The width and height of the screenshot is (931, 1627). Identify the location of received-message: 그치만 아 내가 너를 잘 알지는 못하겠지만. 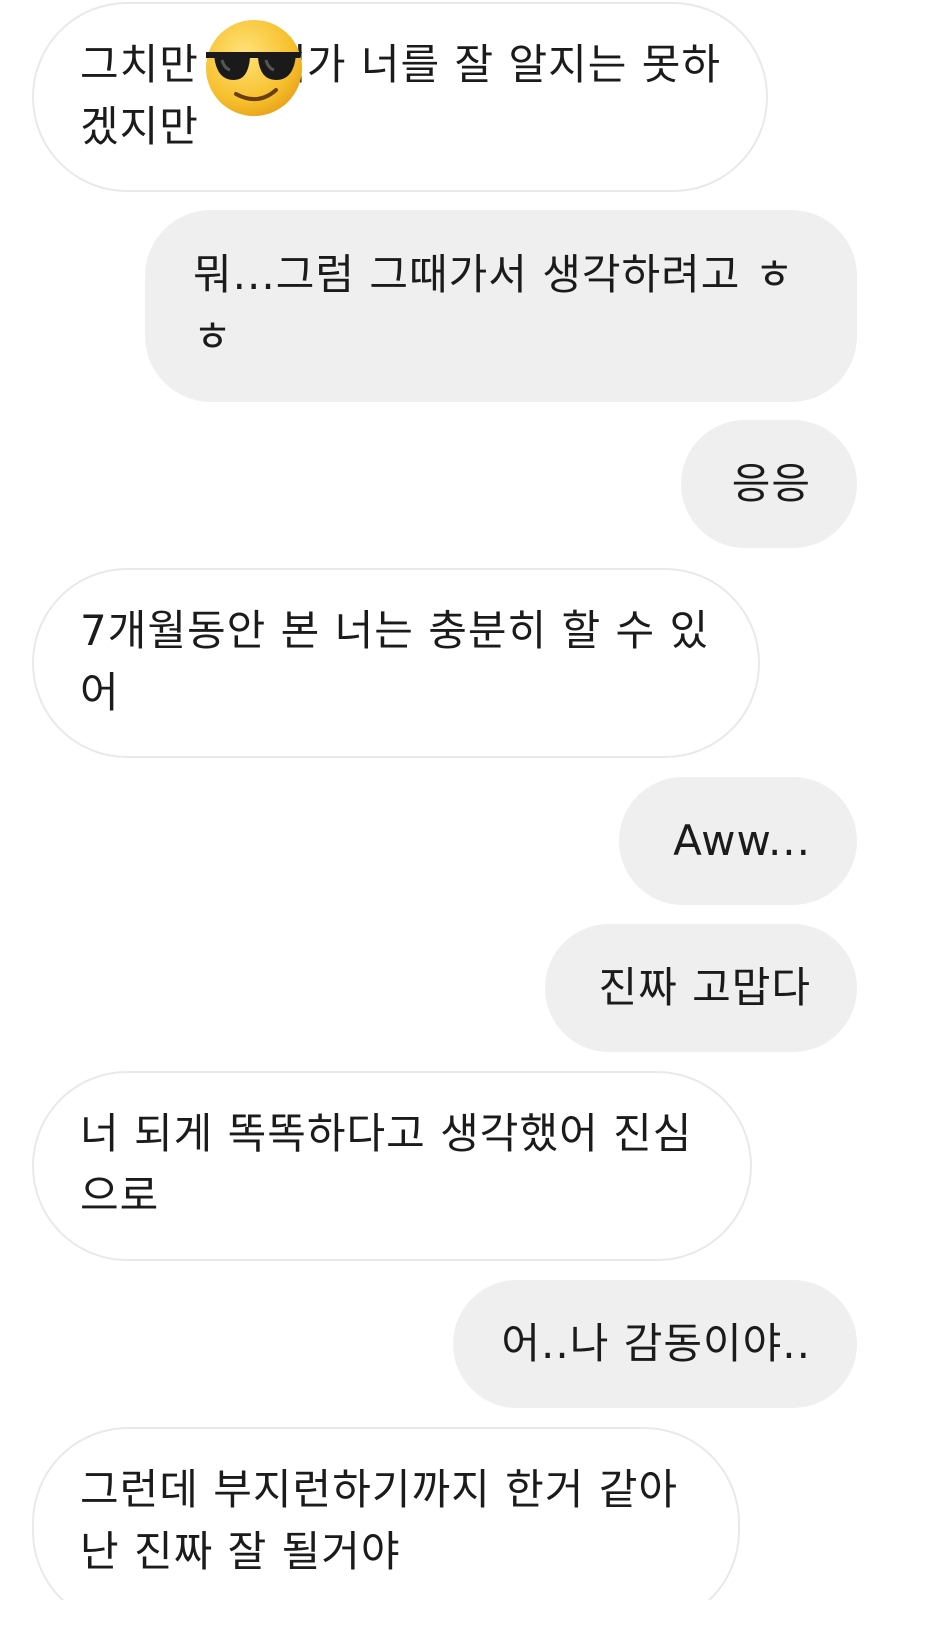
(400, 97).